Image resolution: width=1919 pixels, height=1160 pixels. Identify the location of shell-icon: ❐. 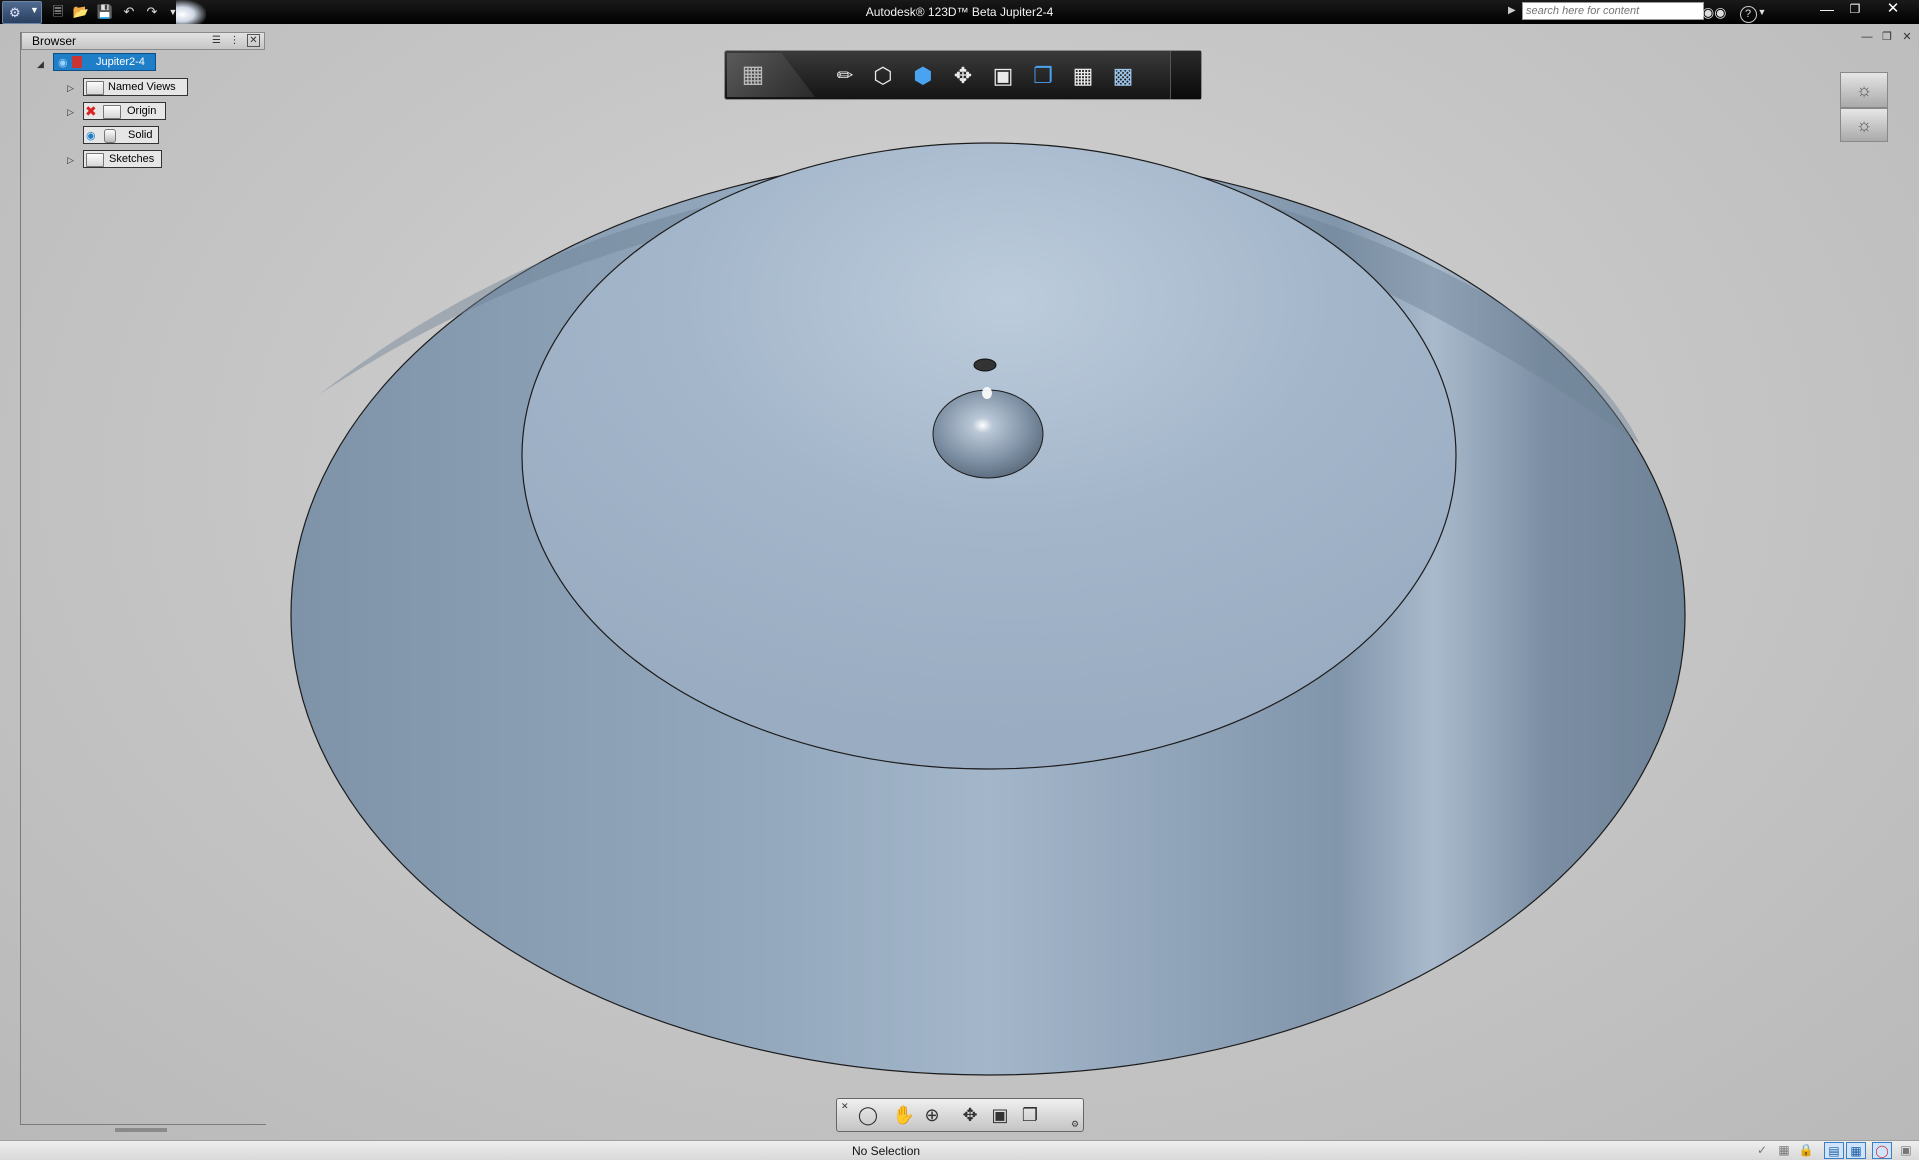
(1043, 76).